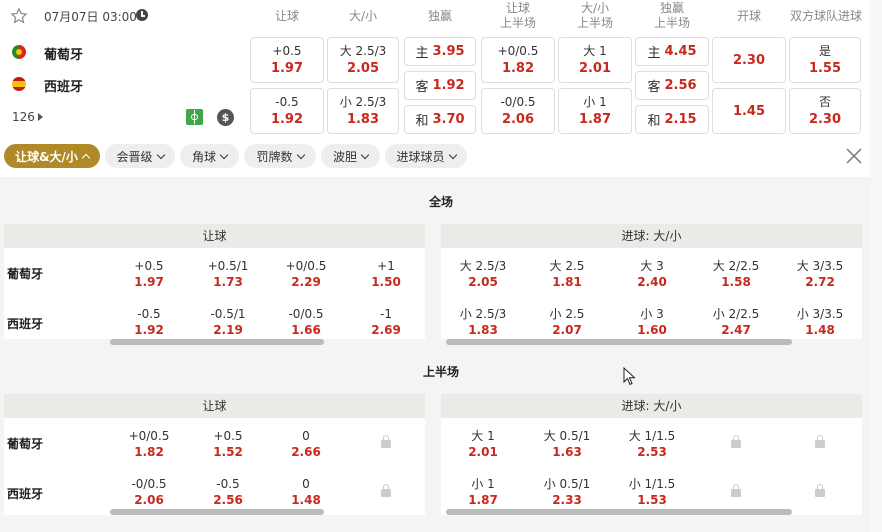 The width and height of the screenshot is (882, 532). Describe the element at coordinates (652, 314) in the screenshot. I see `odds-line: 小 3` at that location.